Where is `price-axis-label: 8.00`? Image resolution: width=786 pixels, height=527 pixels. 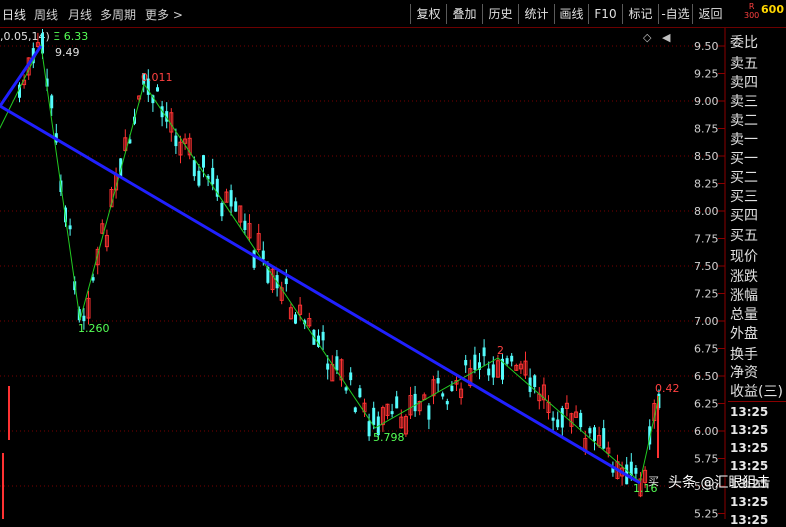
price-axis-label: 8.00 is located at coordinates (706, 211).